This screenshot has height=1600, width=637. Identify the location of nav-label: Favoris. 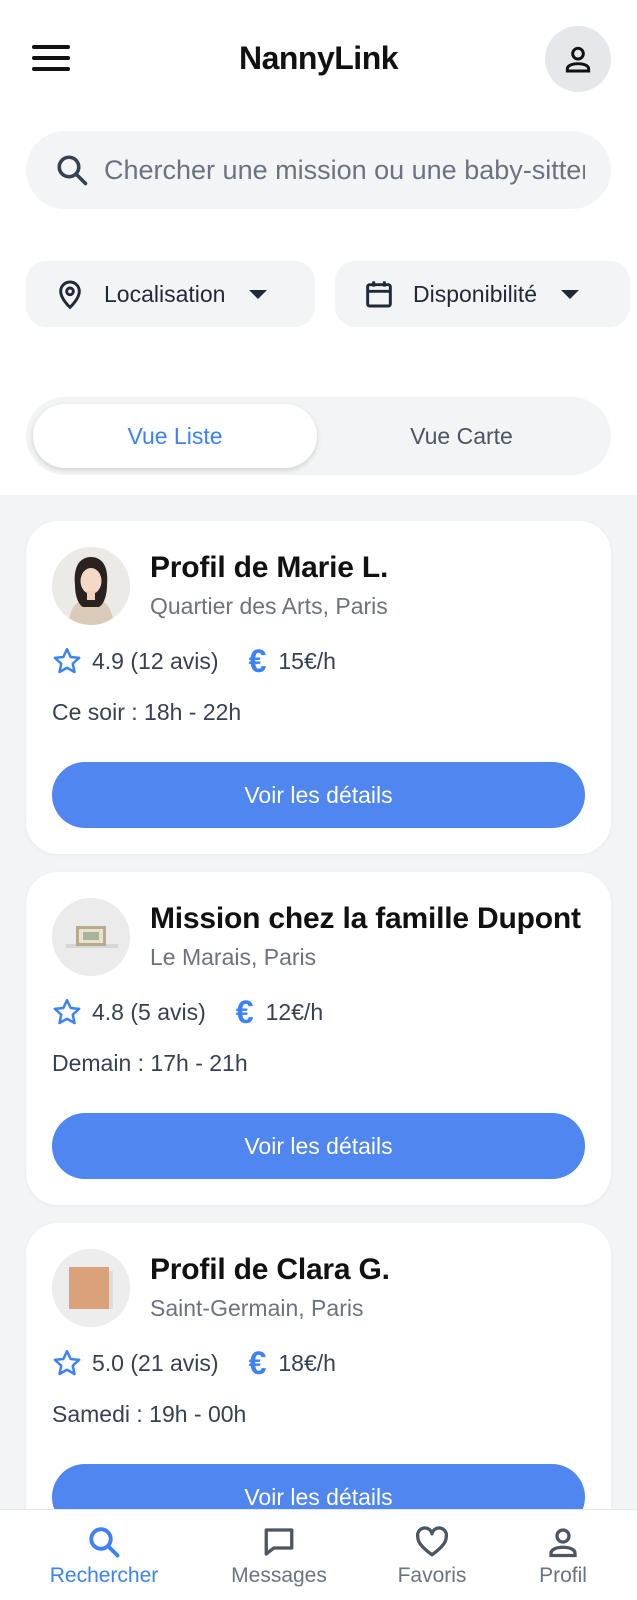
(432, 1575).